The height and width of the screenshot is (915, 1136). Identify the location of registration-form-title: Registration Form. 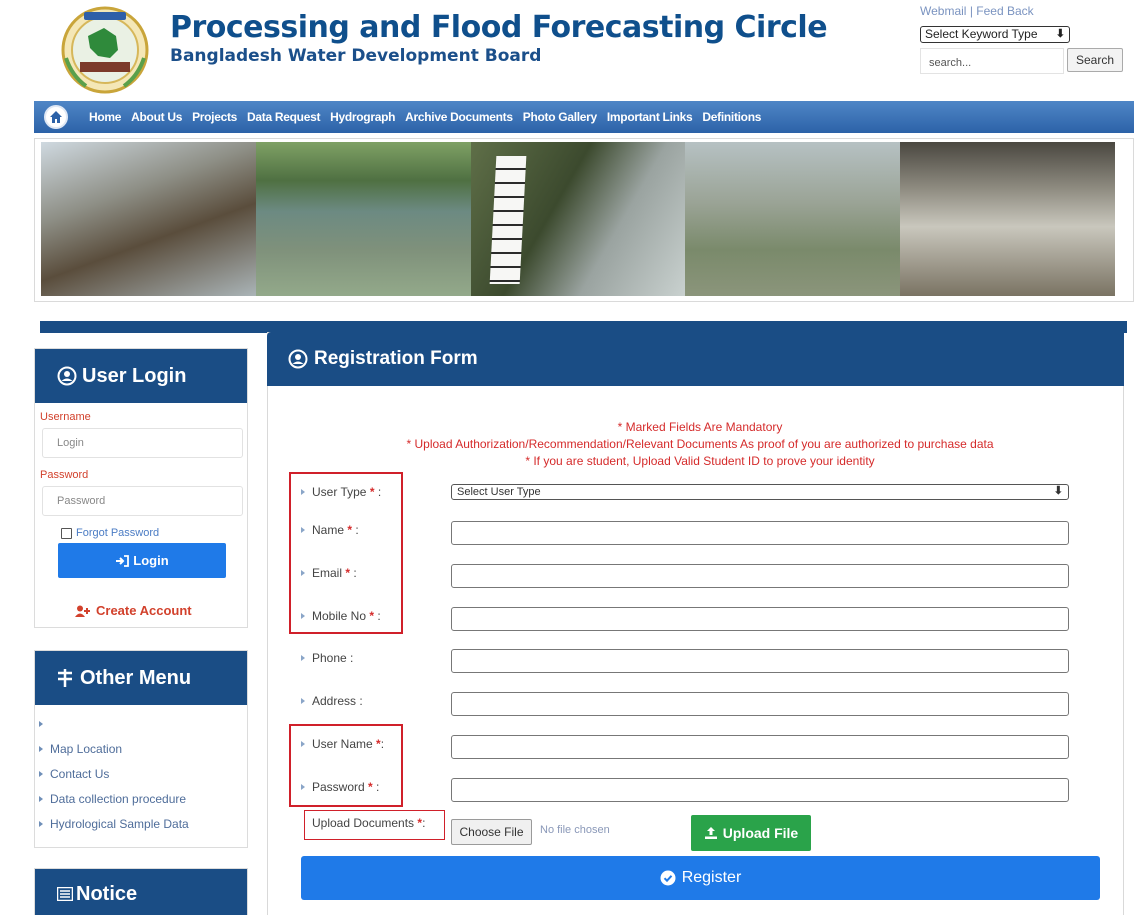
(396, 358).